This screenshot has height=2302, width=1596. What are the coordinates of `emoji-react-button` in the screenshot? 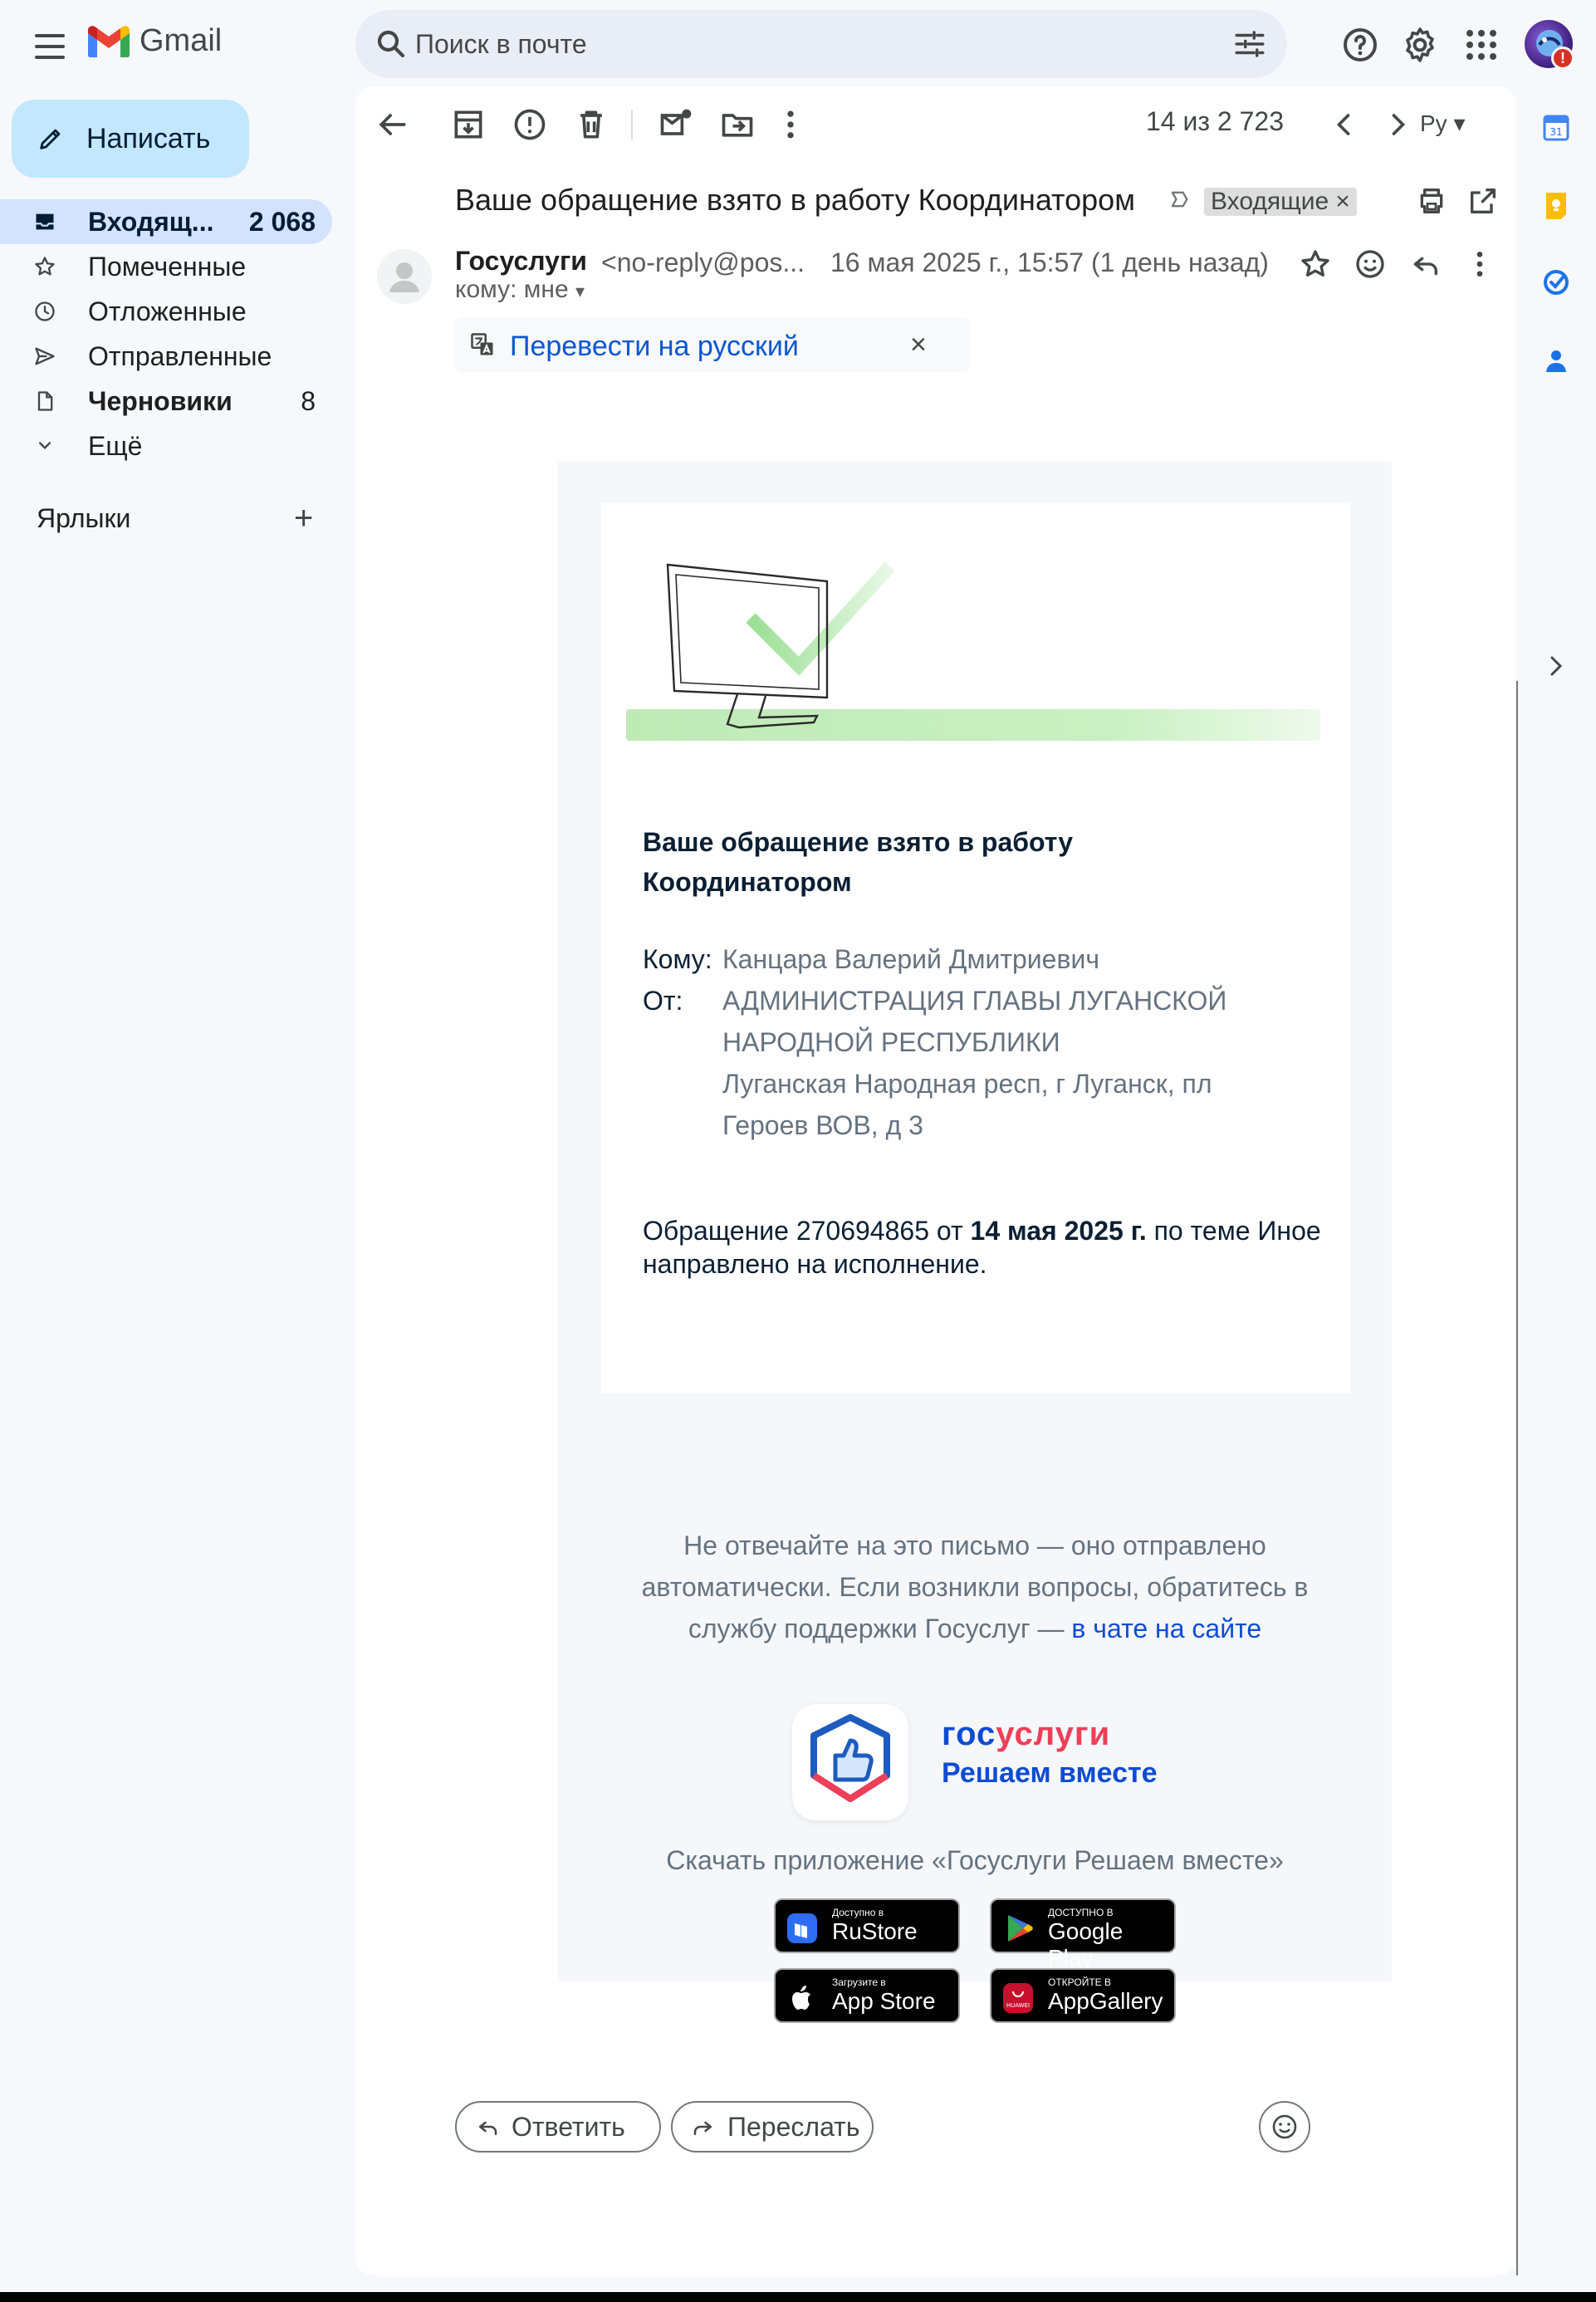 It's located at (1284, 2127).